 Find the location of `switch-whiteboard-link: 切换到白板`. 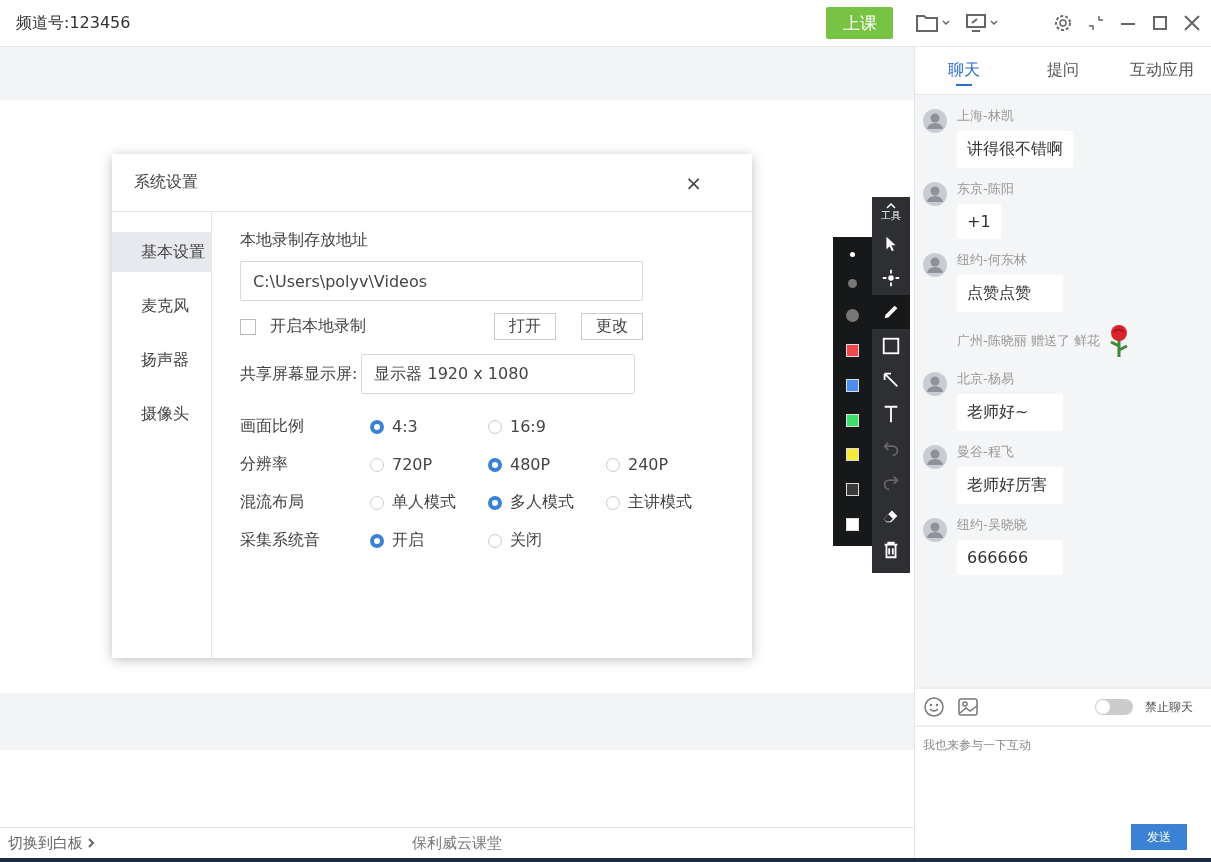

switch-whiteboard-link: 切换到白板 is located at coordinates (51, 843).